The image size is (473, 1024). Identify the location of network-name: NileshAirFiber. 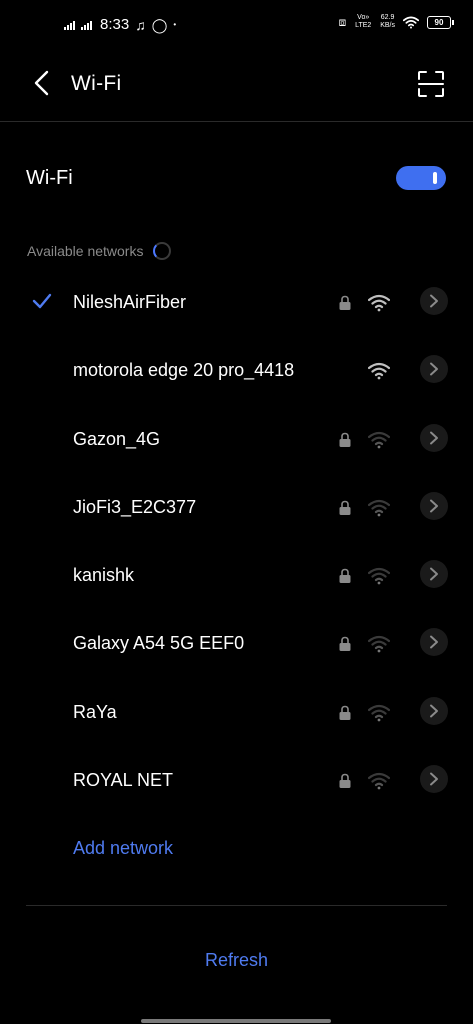
(130, 302).